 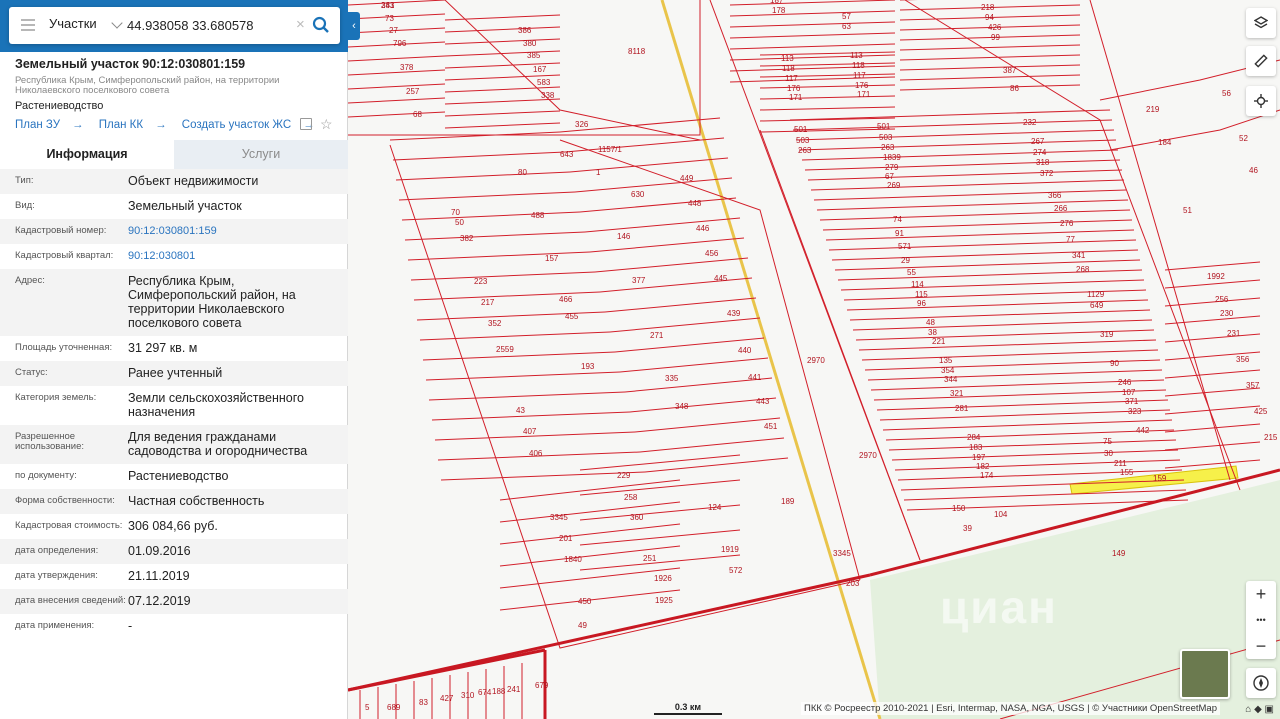 What do you see at coordinates (566, 299) in the screenshot?
I see `parcel-label: 466` at bounding box center [566, 299].